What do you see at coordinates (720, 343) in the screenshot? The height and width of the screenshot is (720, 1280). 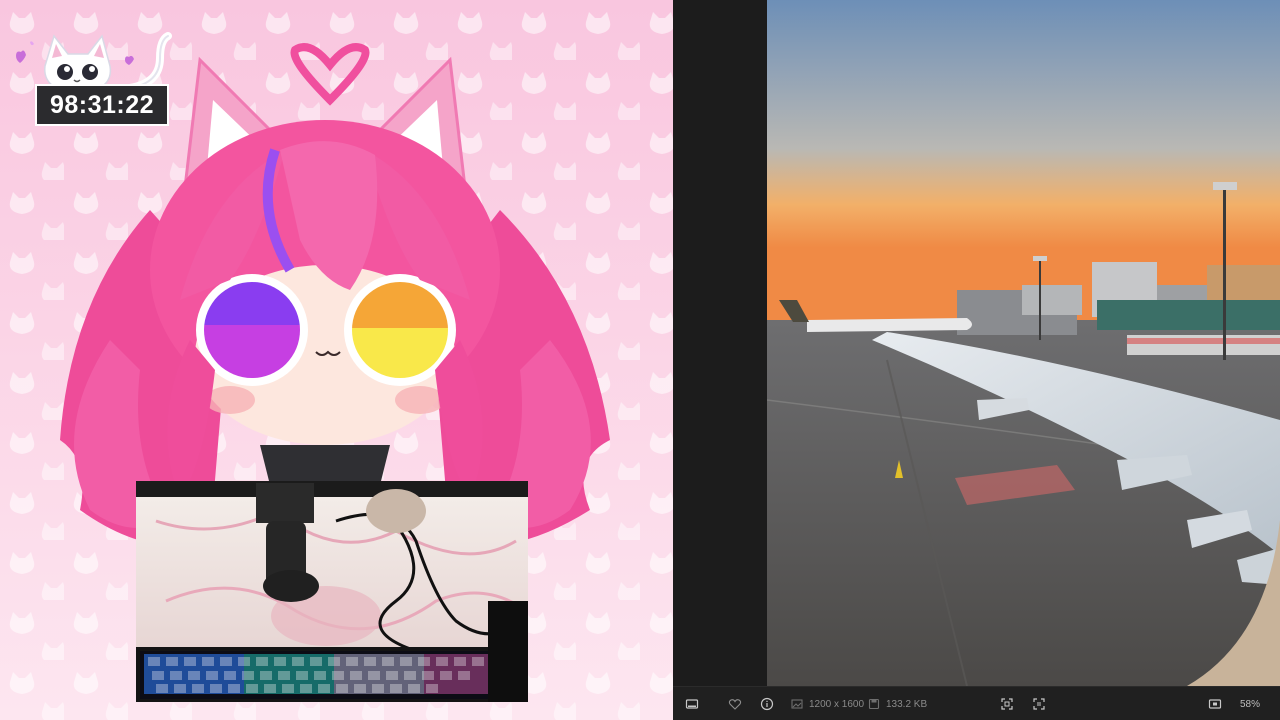 I see `viewer-empty-area` at bounding box center [720, 343].